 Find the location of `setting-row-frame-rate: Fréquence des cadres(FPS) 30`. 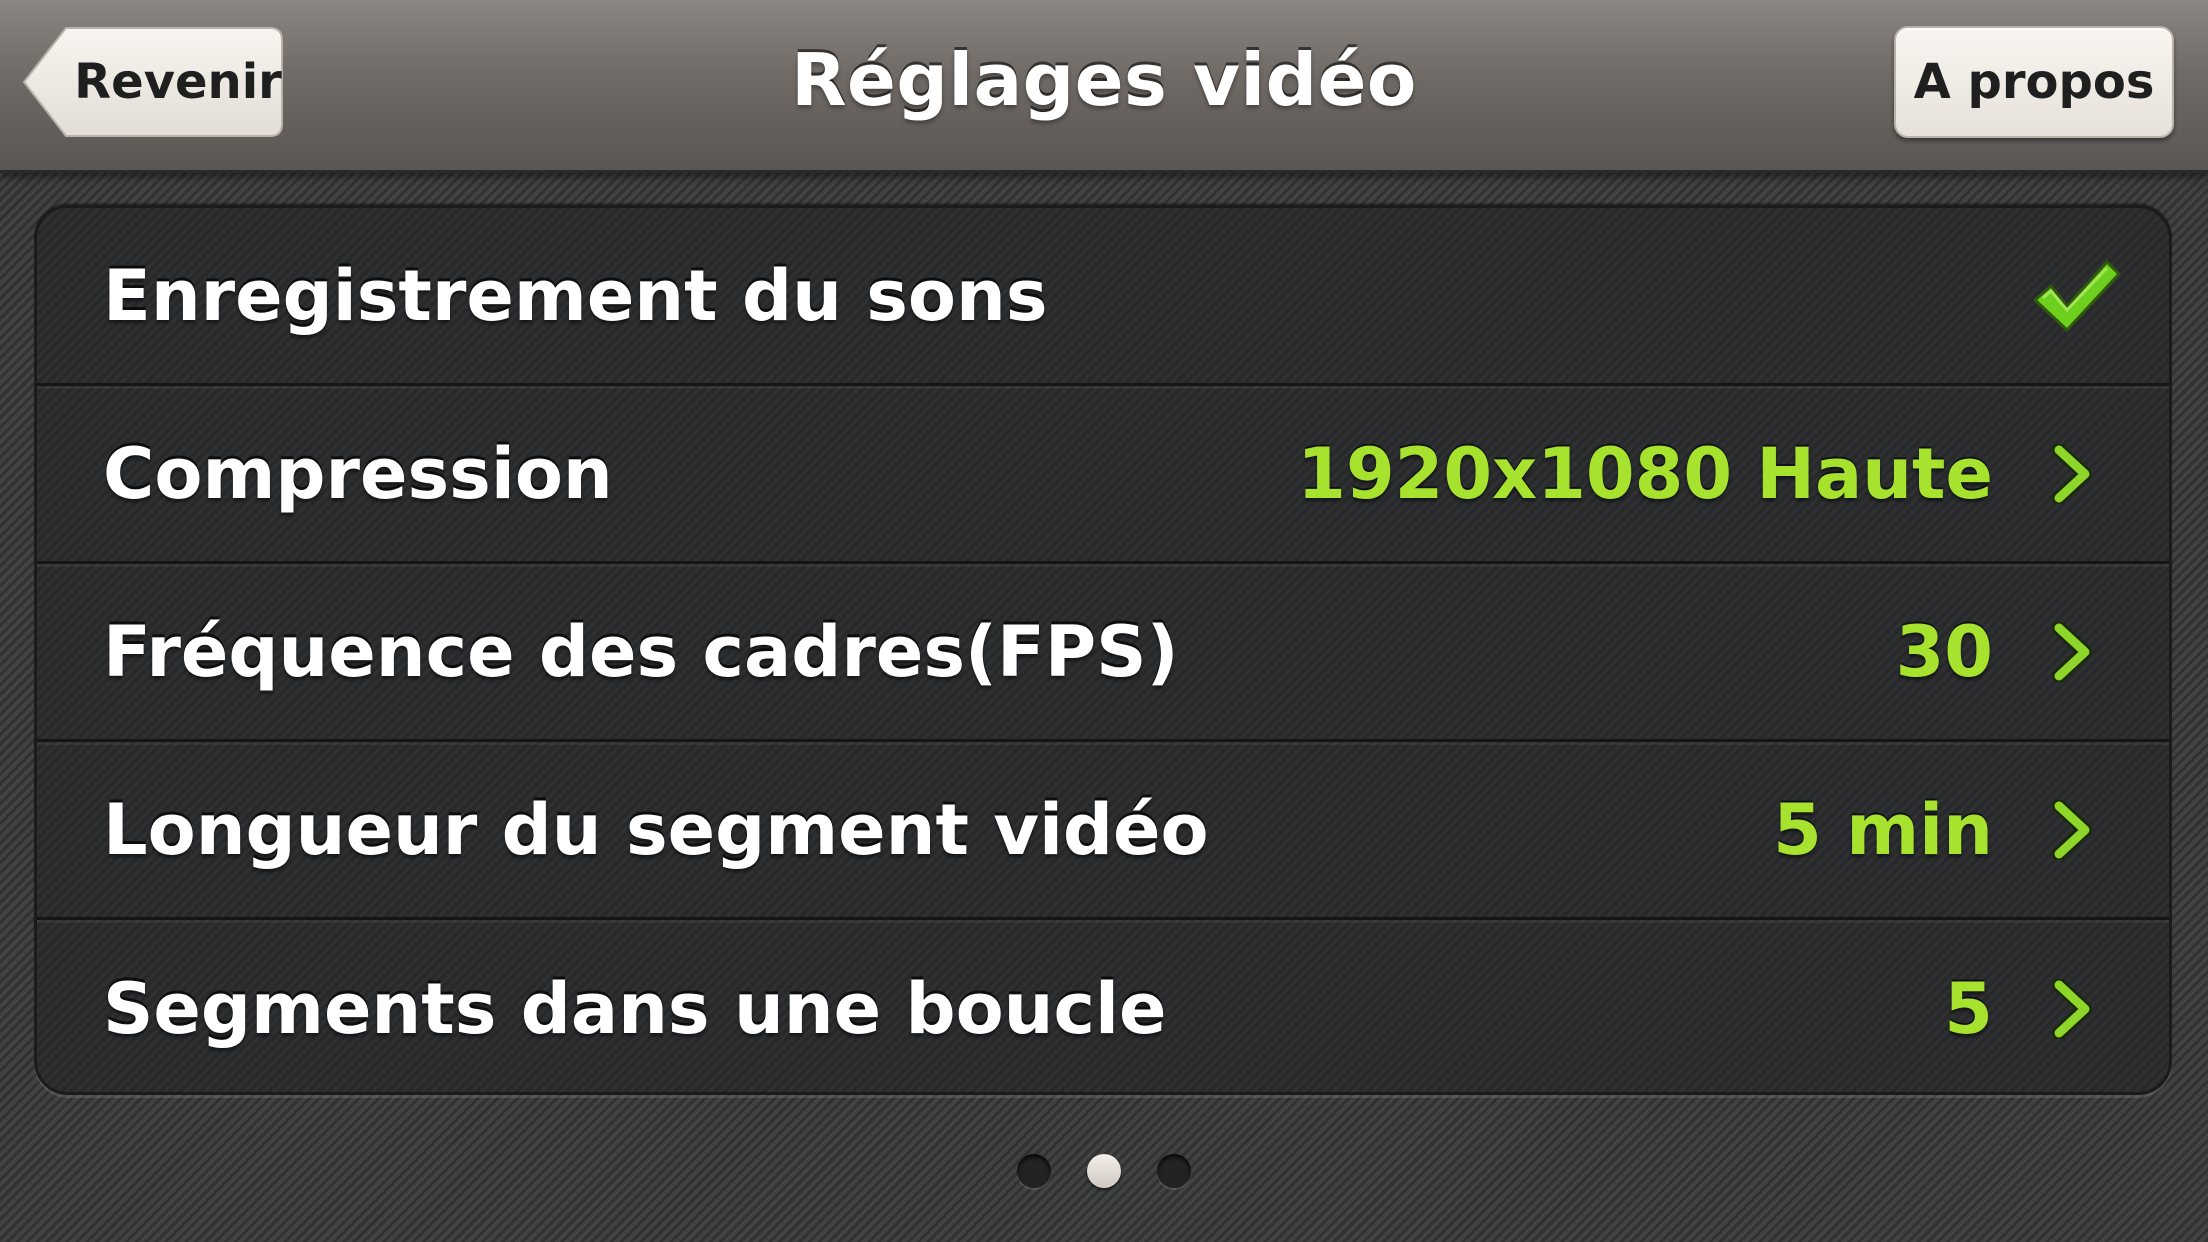

setting-row-frame-rate: Fréquence des cadres(FPS) 30 is located at coordinates (1103, 653).